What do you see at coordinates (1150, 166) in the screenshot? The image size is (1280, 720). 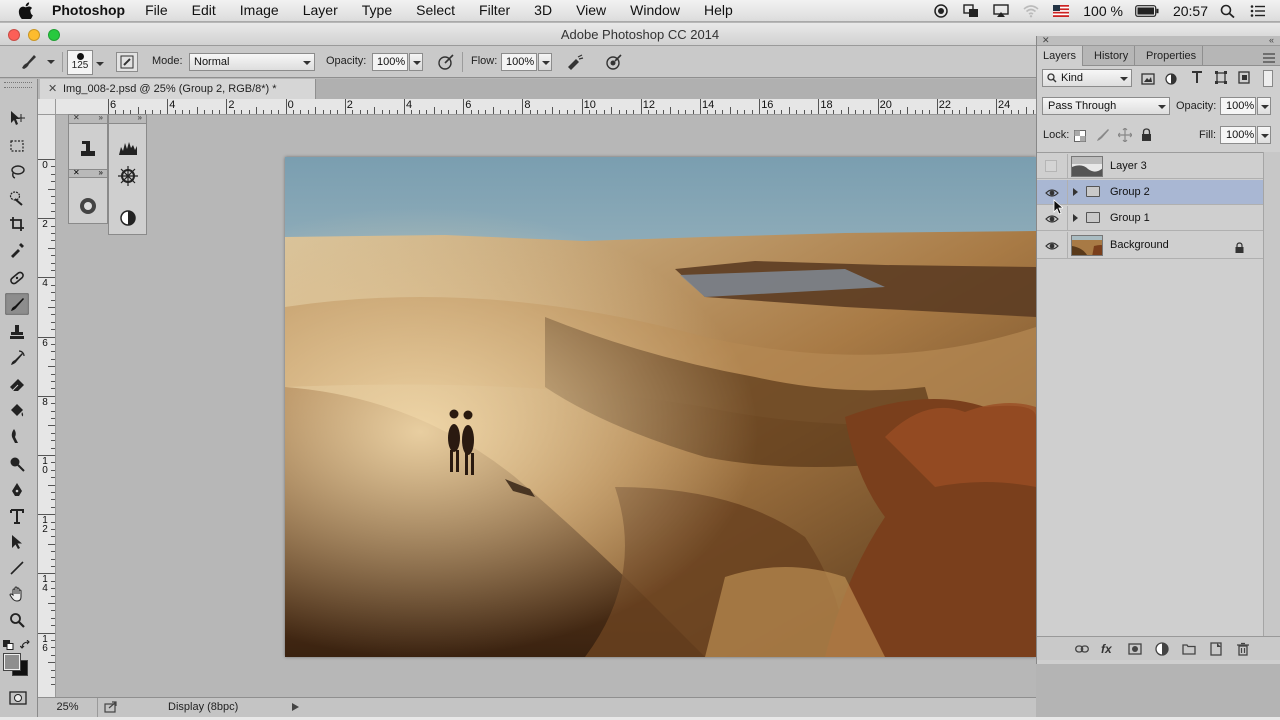 I see `layer-row-layer-3: Layer 3` at bounding box center [1150, 166].